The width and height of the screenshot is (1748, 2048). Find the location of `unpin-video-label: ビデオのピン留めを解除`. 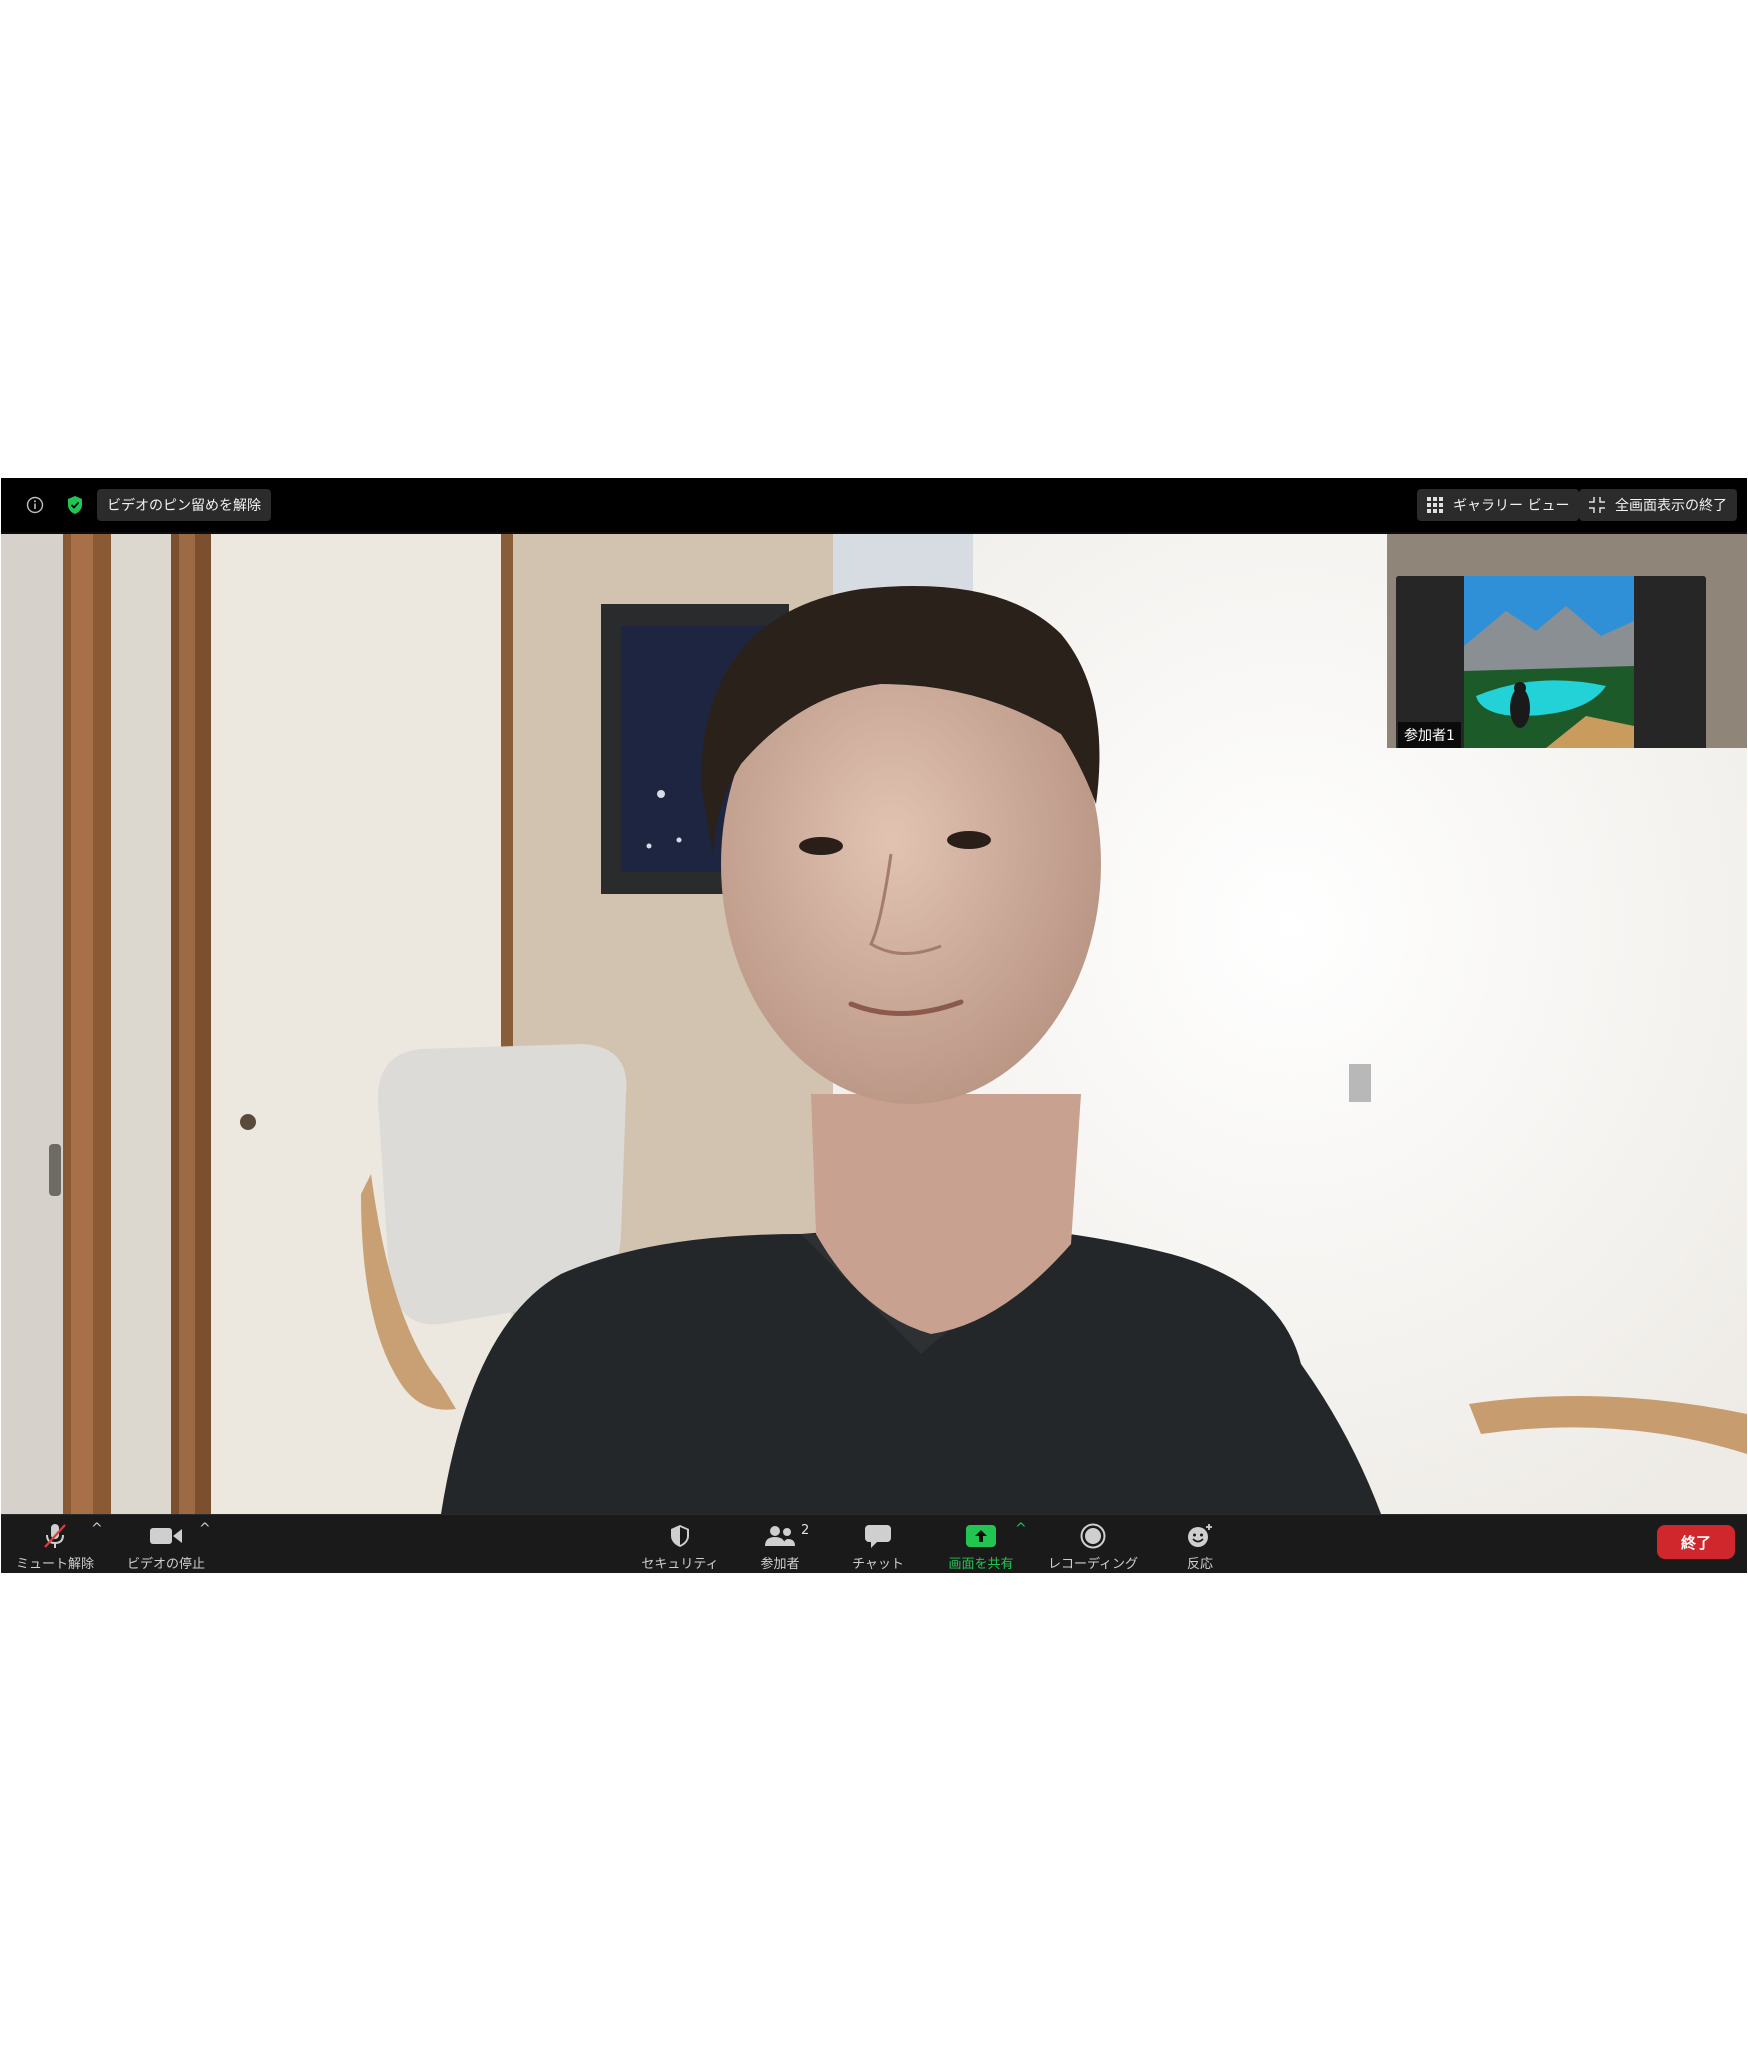

unpin-video-label: ビデオのピン留めを解除 is located at coordinates (184, 506).